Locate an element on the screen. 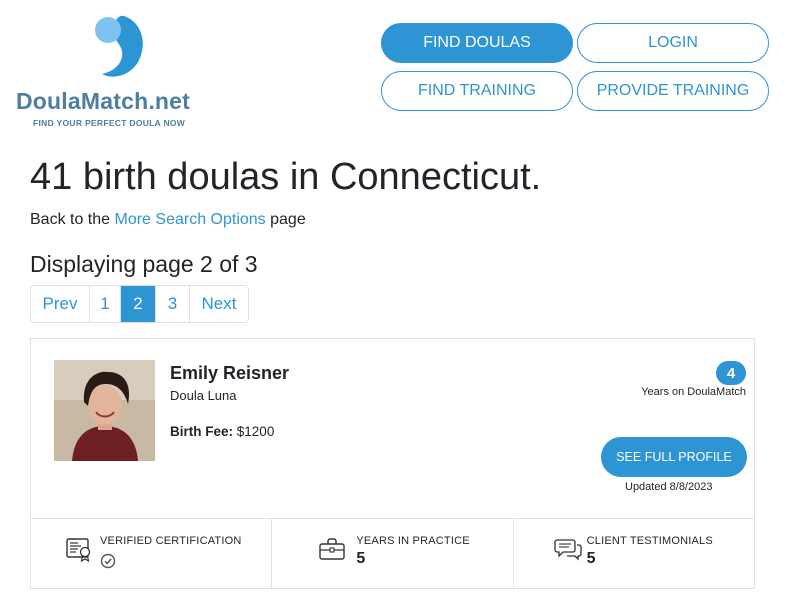 The width and height of the screenshot is (800, 600). birth-fee-value: $1200 is located at coordinates (255, 431).